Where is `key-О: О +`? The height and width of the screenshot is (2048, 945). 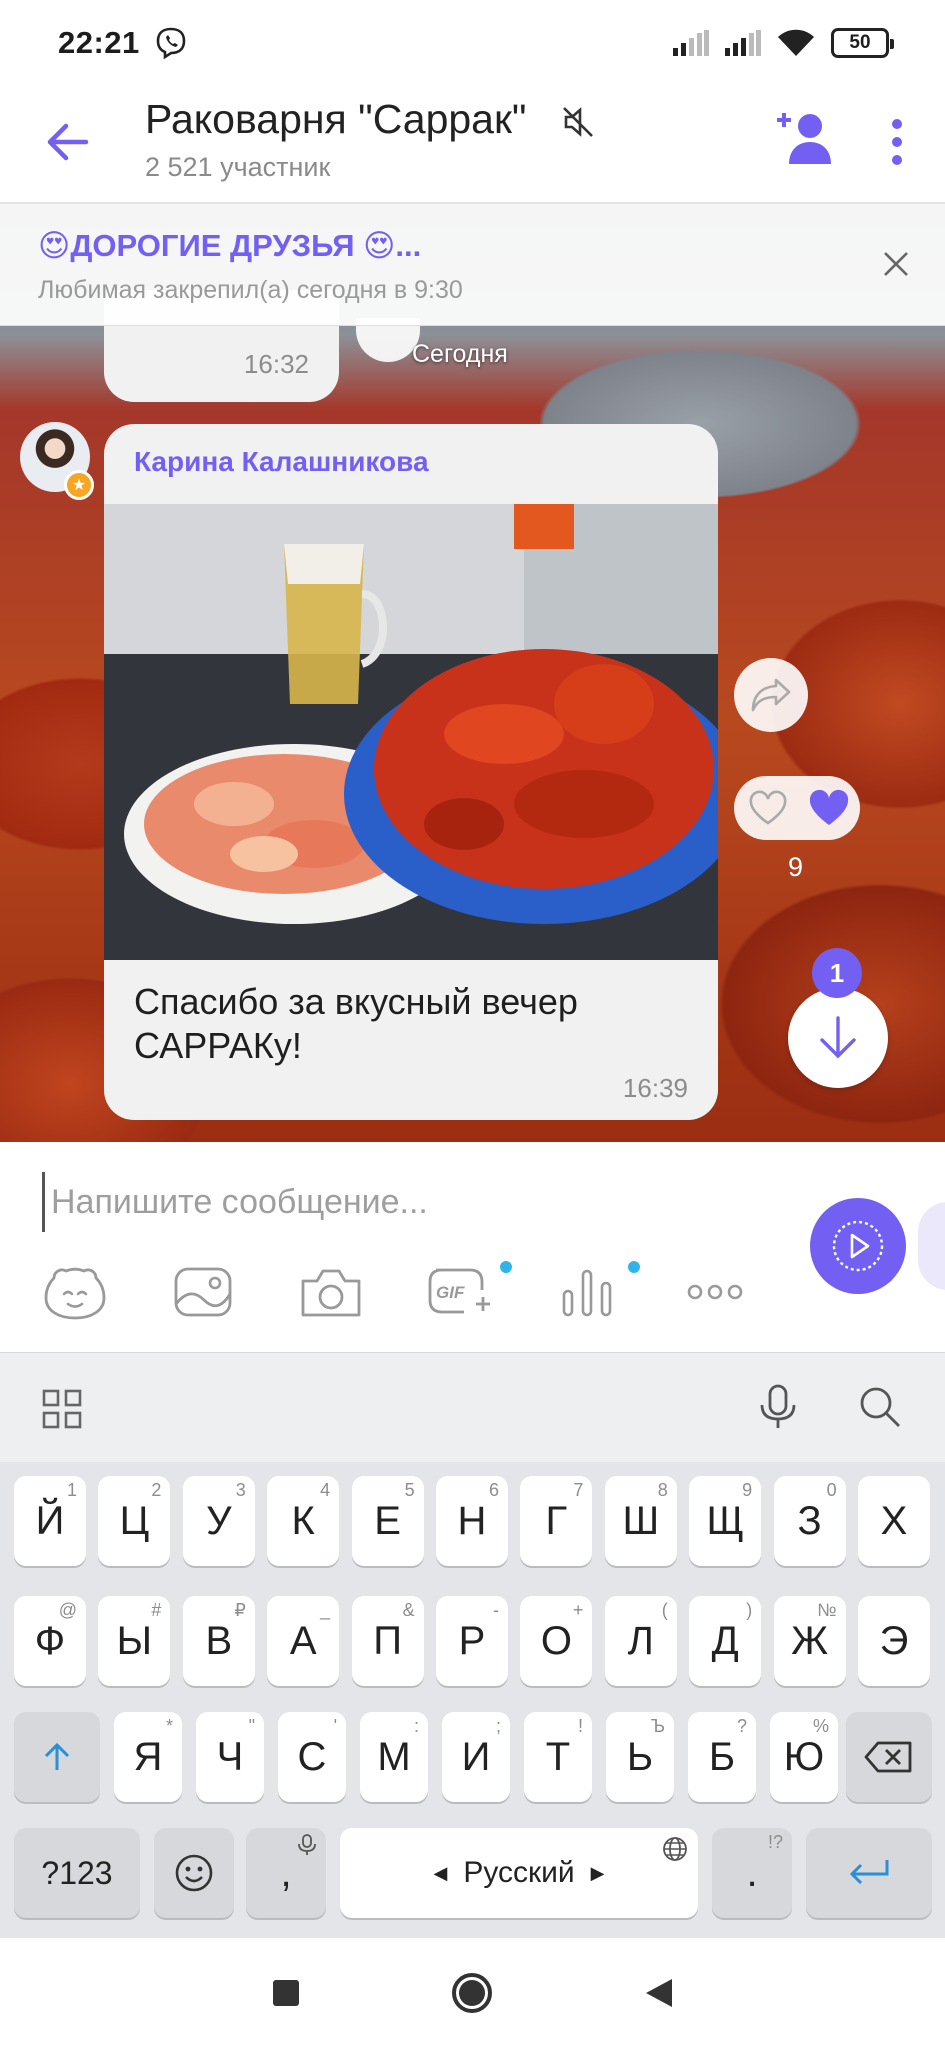 key-О: О + is located at coordinates (556, 1641).